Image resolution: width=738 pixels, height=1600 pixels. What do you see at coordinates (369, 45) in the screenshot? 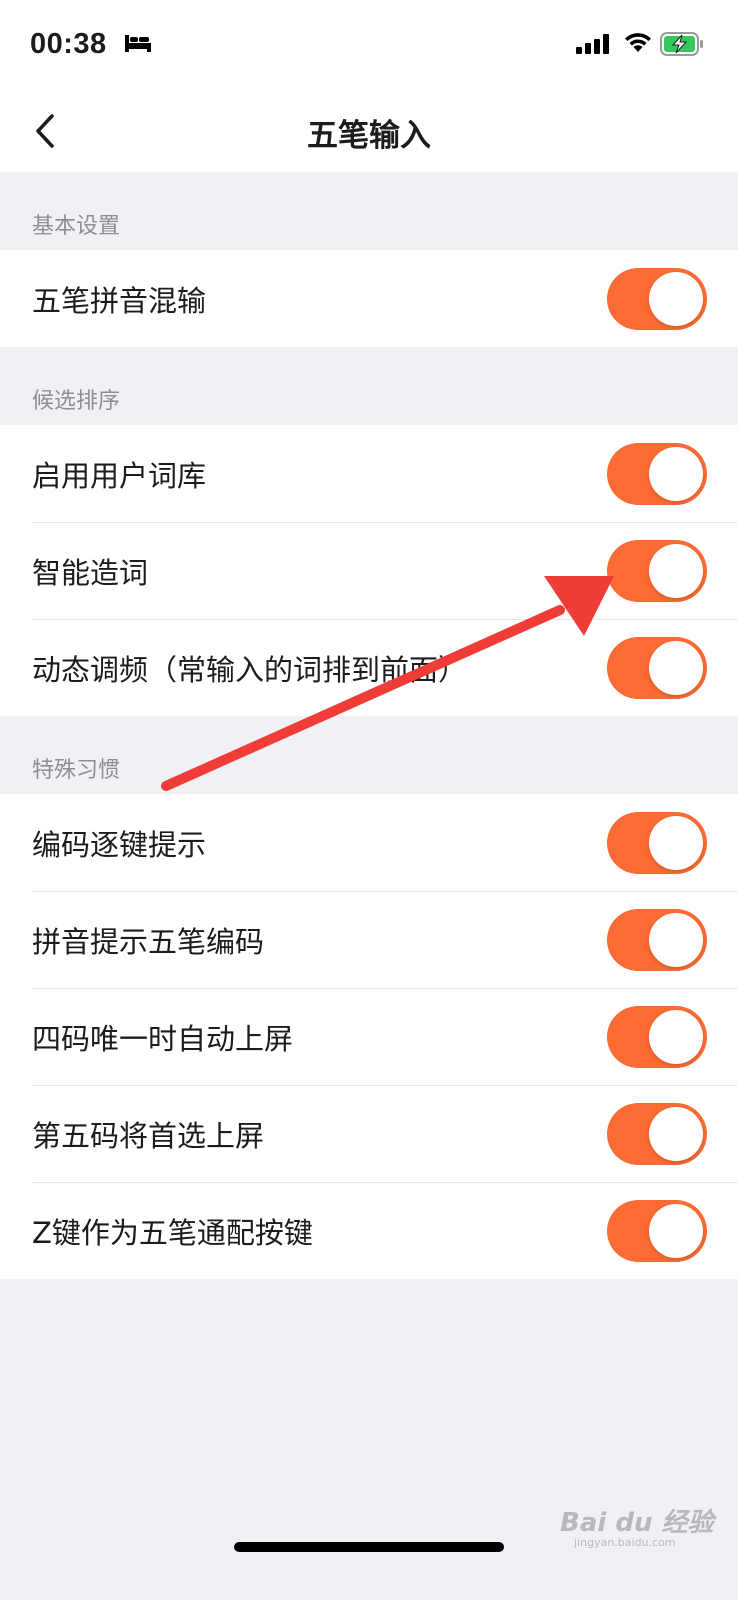
I see `status-bar: 00:38` at bounding box center [369, 45].